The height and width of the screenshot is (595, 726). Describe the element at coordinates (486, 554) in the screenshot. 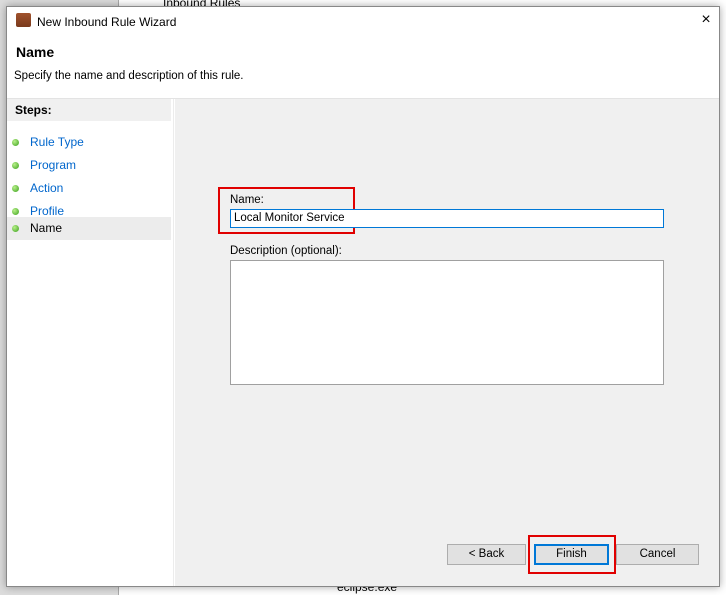

I see `back-button: < Back` at that location.